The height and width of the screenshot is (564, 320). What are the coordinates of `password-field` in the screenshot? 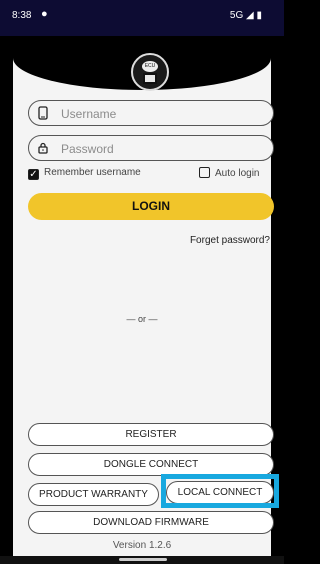 It's located at (151, 148).